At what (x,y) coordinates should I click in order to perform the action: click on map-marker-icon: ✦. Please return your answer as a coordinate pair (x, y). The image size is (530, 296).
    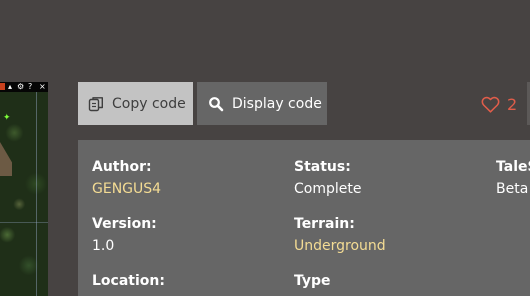
    Looking at the image, I should click on (7, 118).